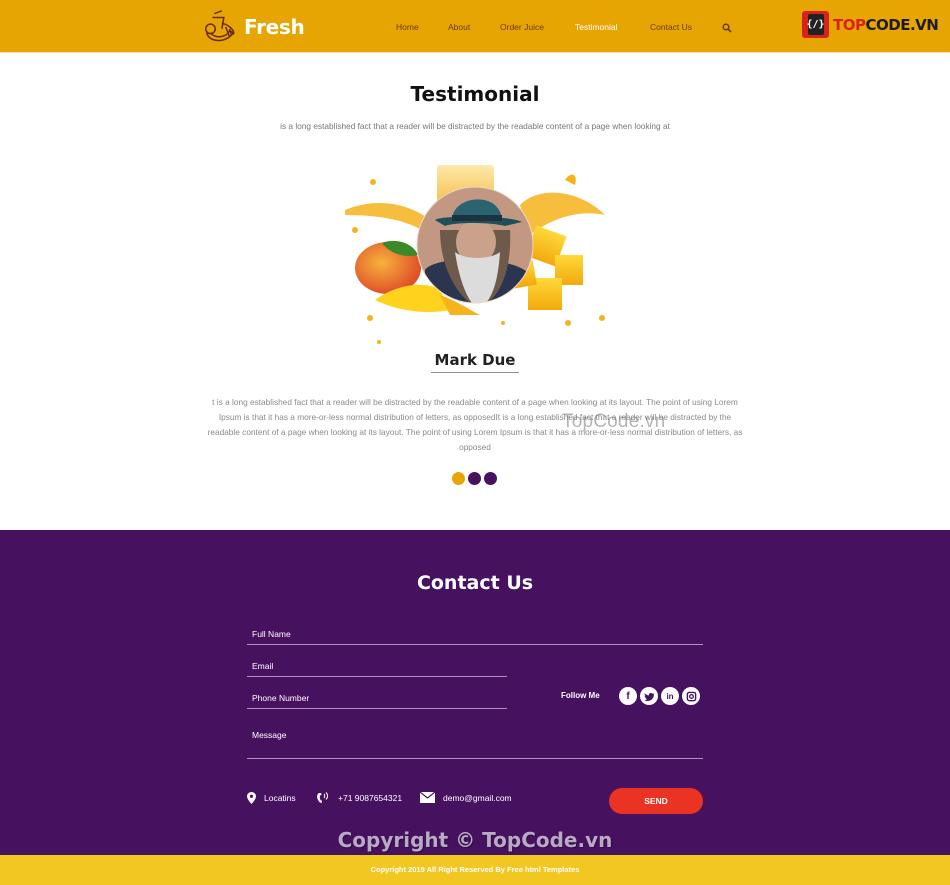  Describe the element at coordinates (280, 798) in the screenshot. I see `location-text: Locatins` at that location.